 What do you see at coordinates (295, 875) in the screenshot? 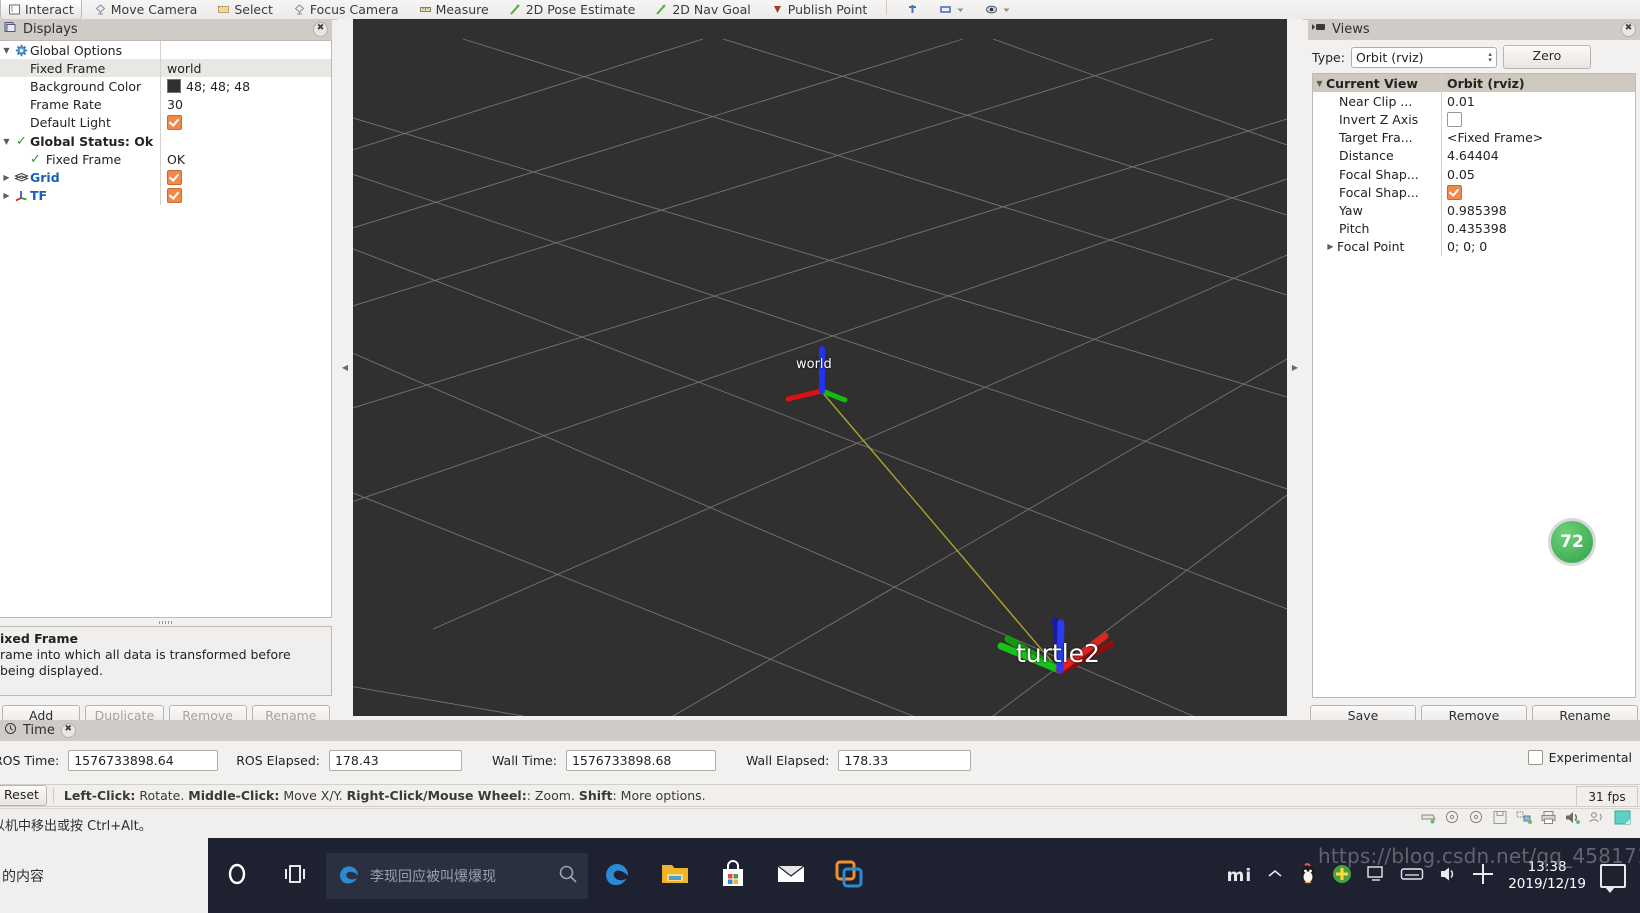
I see `task-view-button` at bounding box center [295, 875].